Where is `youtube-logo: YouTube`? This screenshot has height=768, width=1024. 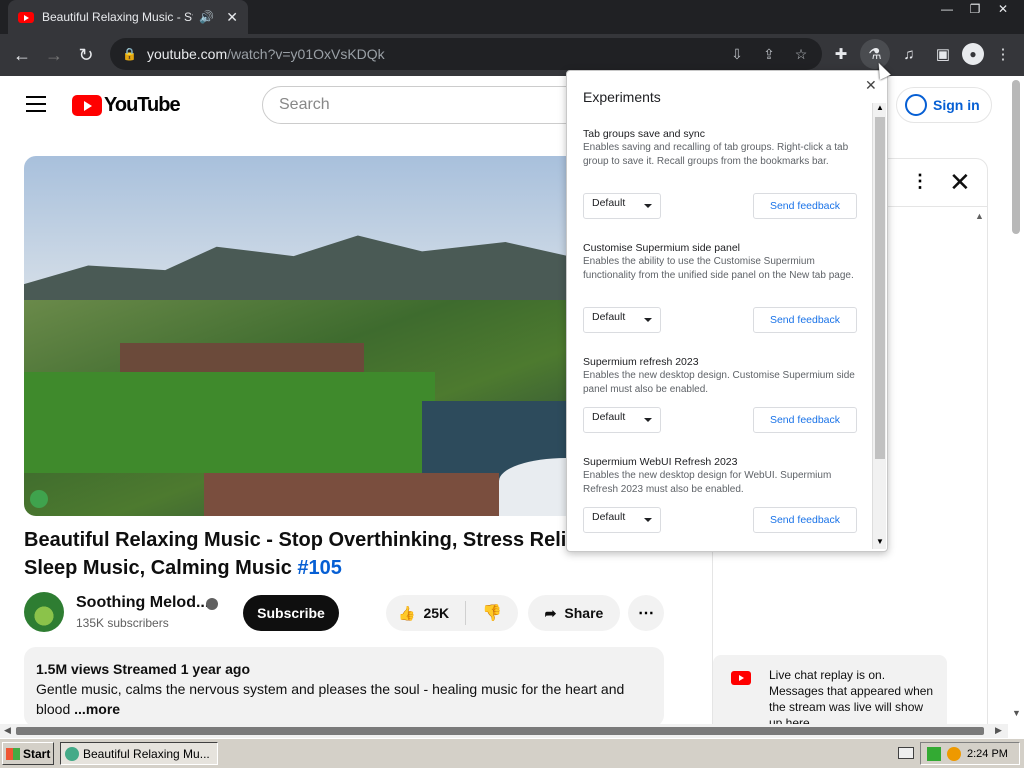
youtube-logo: YouTube is located at coordinates (126, 105).